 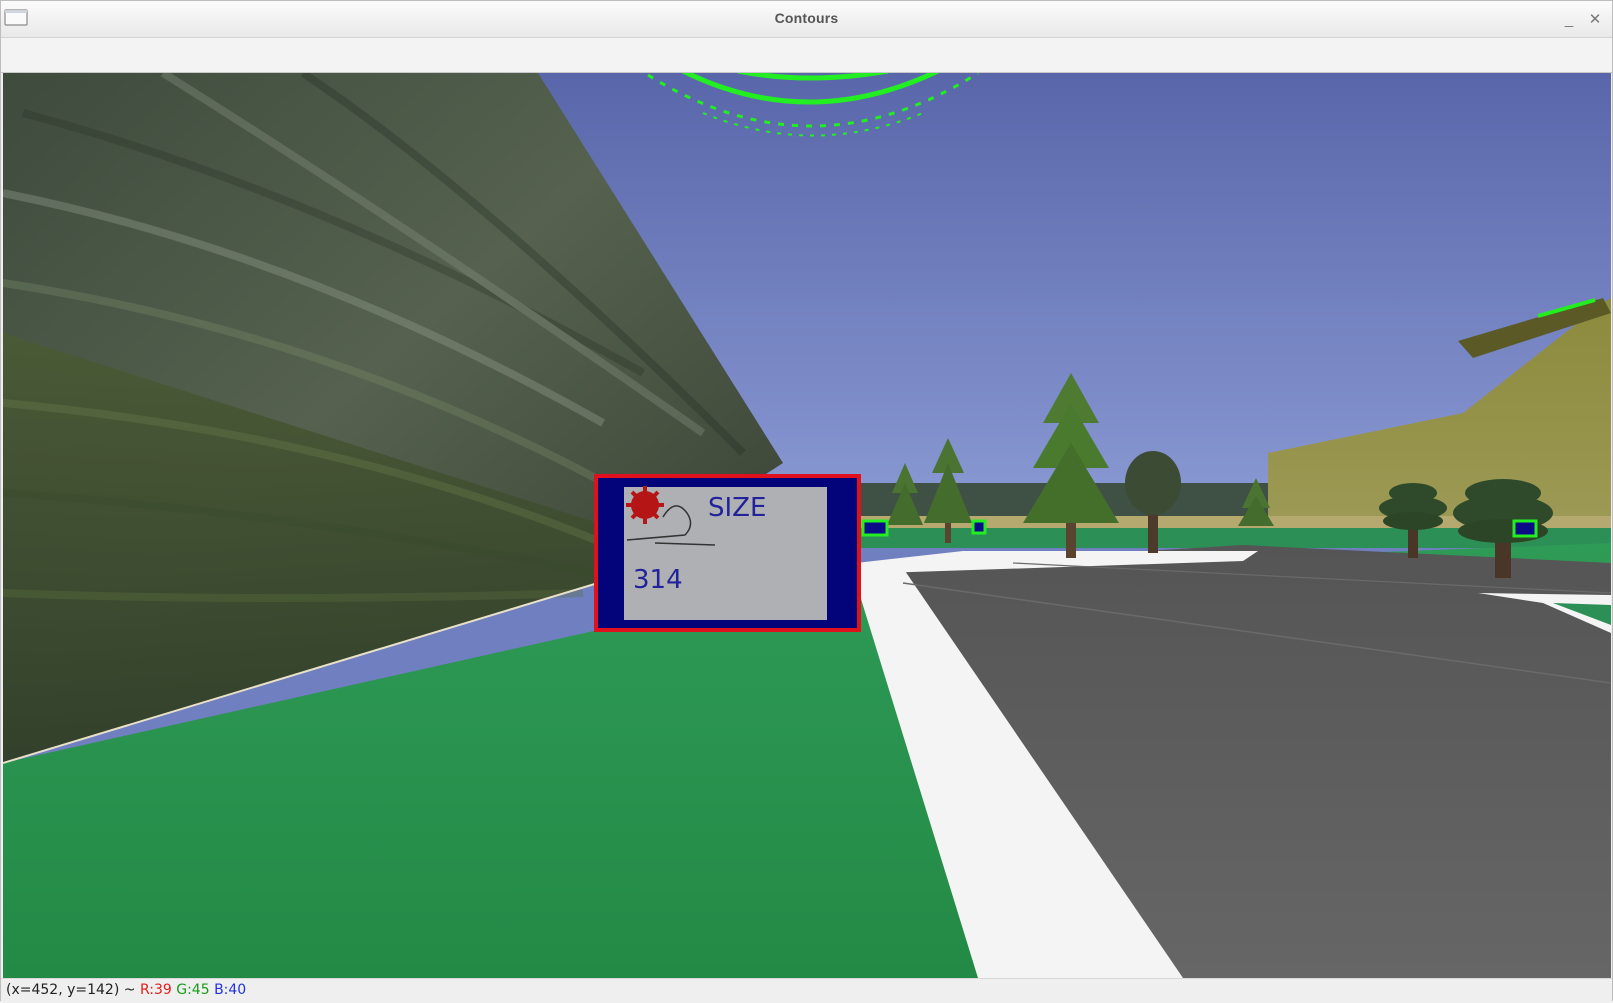 What do you see at coordinates (1569, 19) in the screenshot?
I see `minimize-button: _` at bounding box center [1569, 19].